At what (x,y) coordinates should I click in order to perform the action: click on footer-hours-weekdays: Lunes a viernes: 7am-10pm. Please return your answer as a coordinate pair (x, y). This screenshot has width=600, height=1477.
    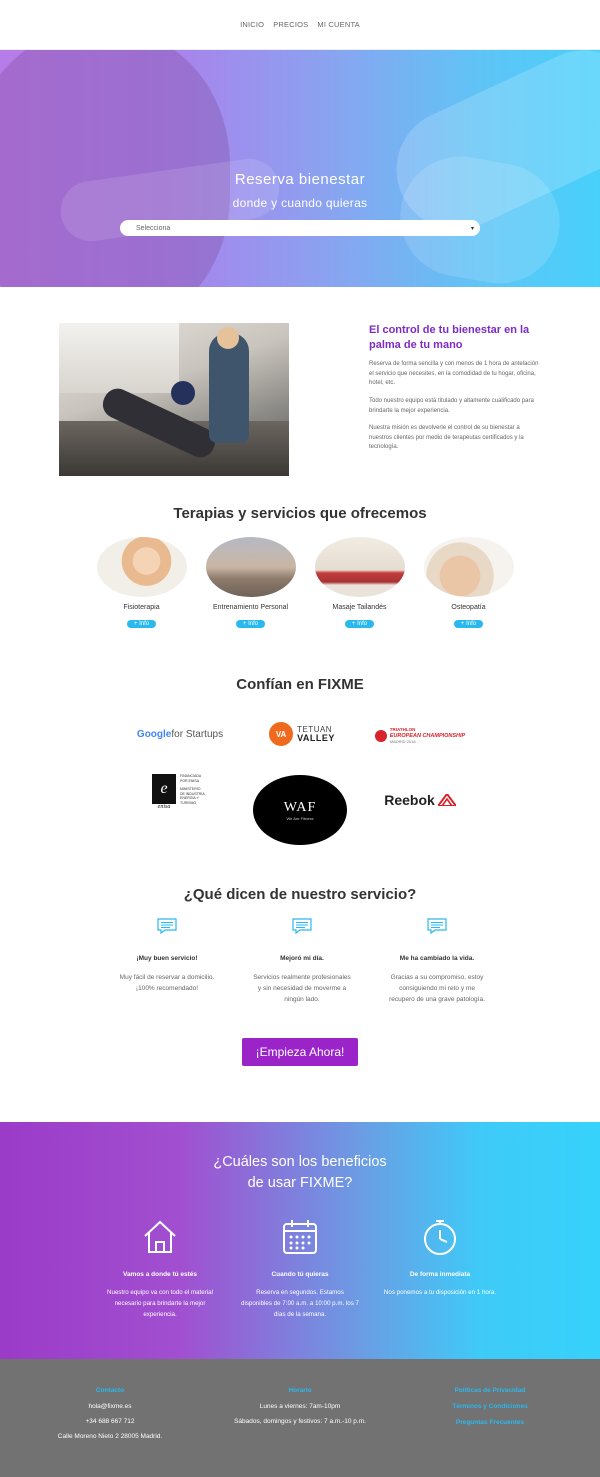
    Looking at the image, I should click on (300, 1406).